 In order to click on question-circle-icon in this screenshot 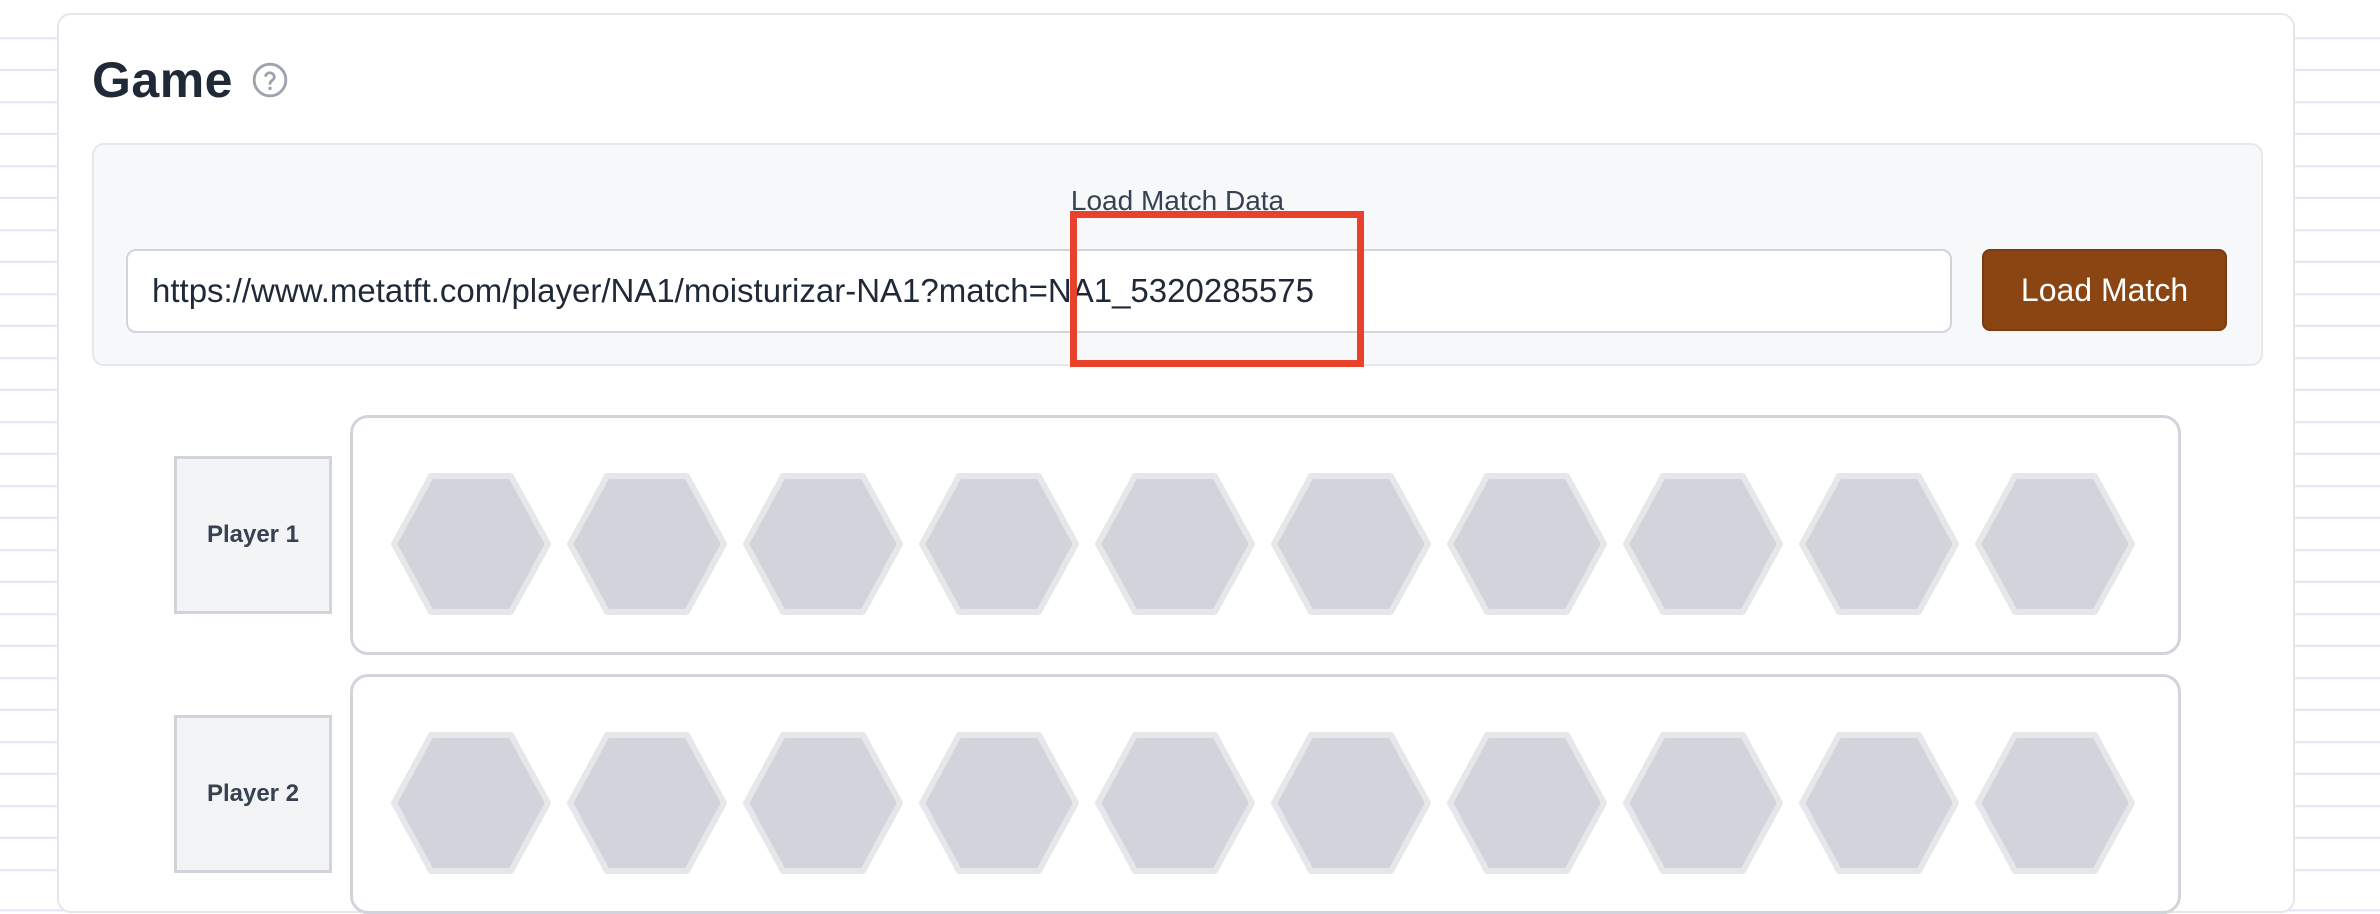, I will do `click(270, 80)`.